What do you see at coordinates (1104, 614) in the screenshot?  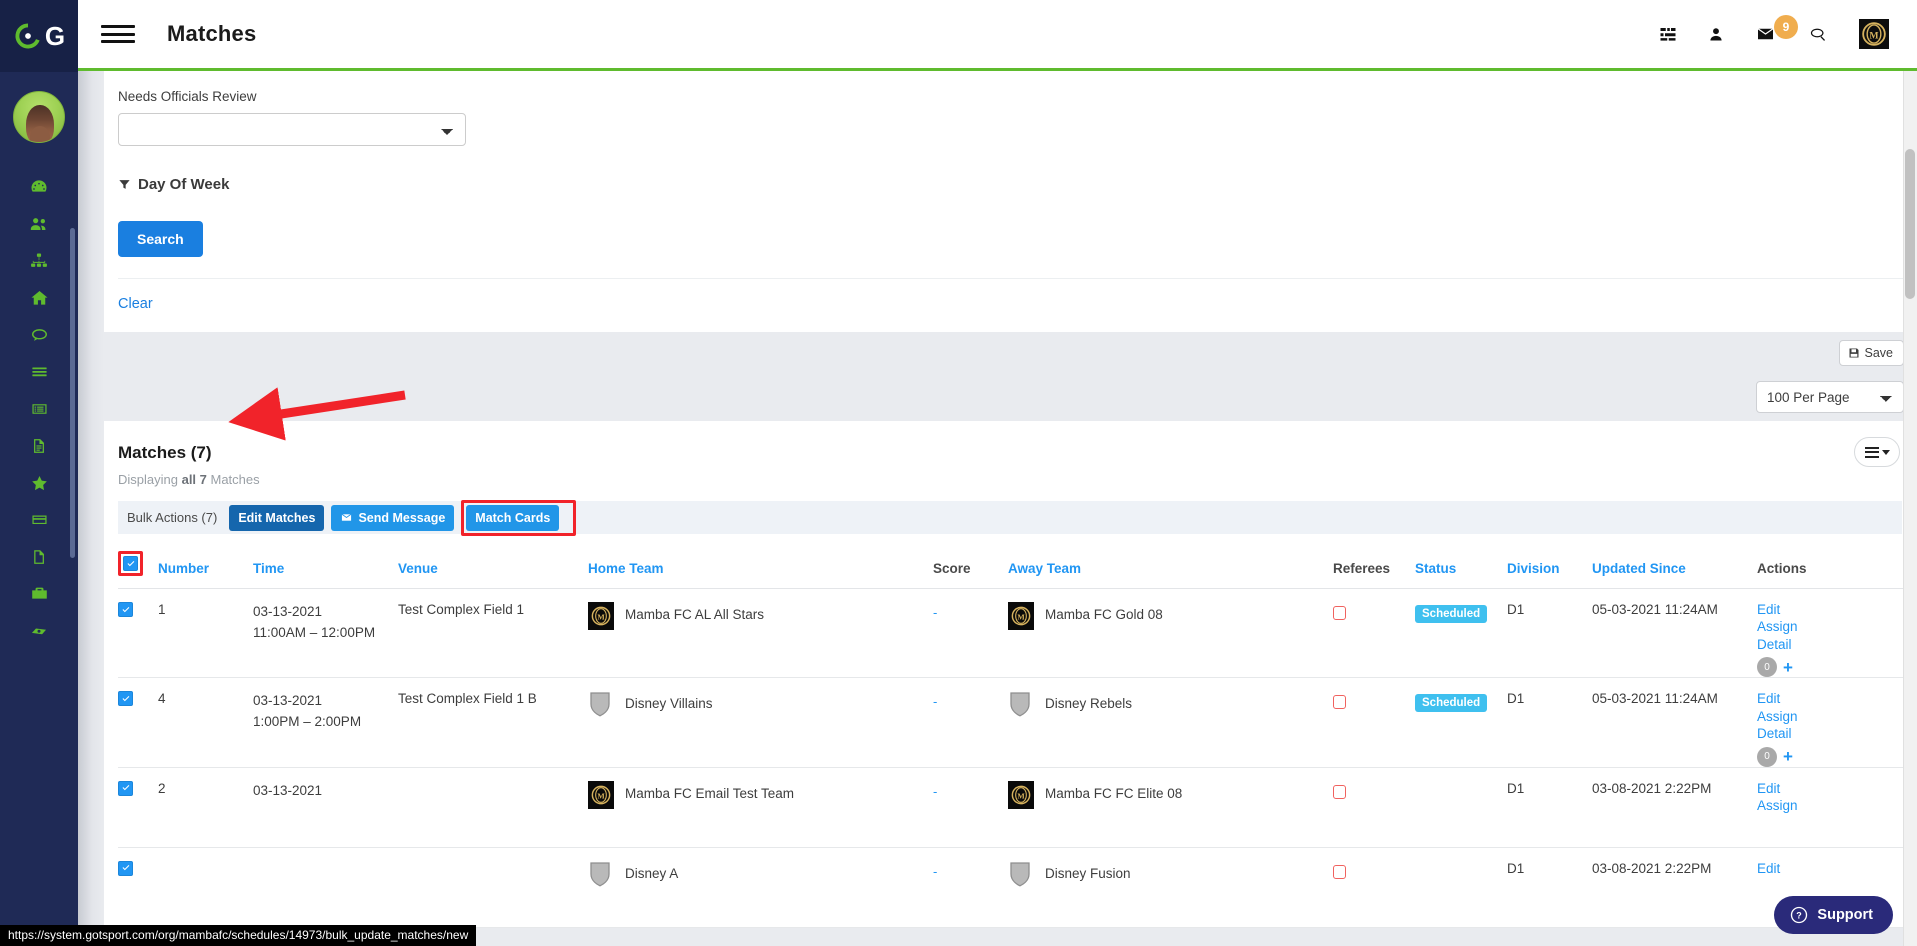 I see `away-team-name: Mamba FC Gold 08` at bounding box center [1104, 614].